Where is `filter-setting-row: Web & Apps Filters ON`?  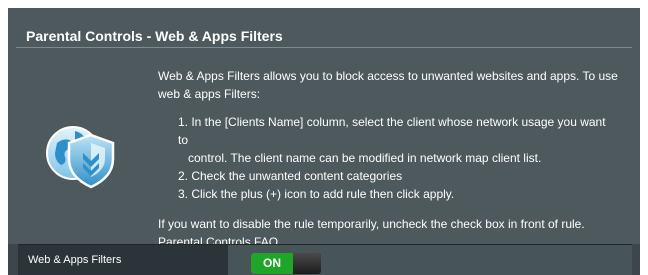 filter-setting-row: Web & Apps Filters ON is located at coordinates (325, 259).